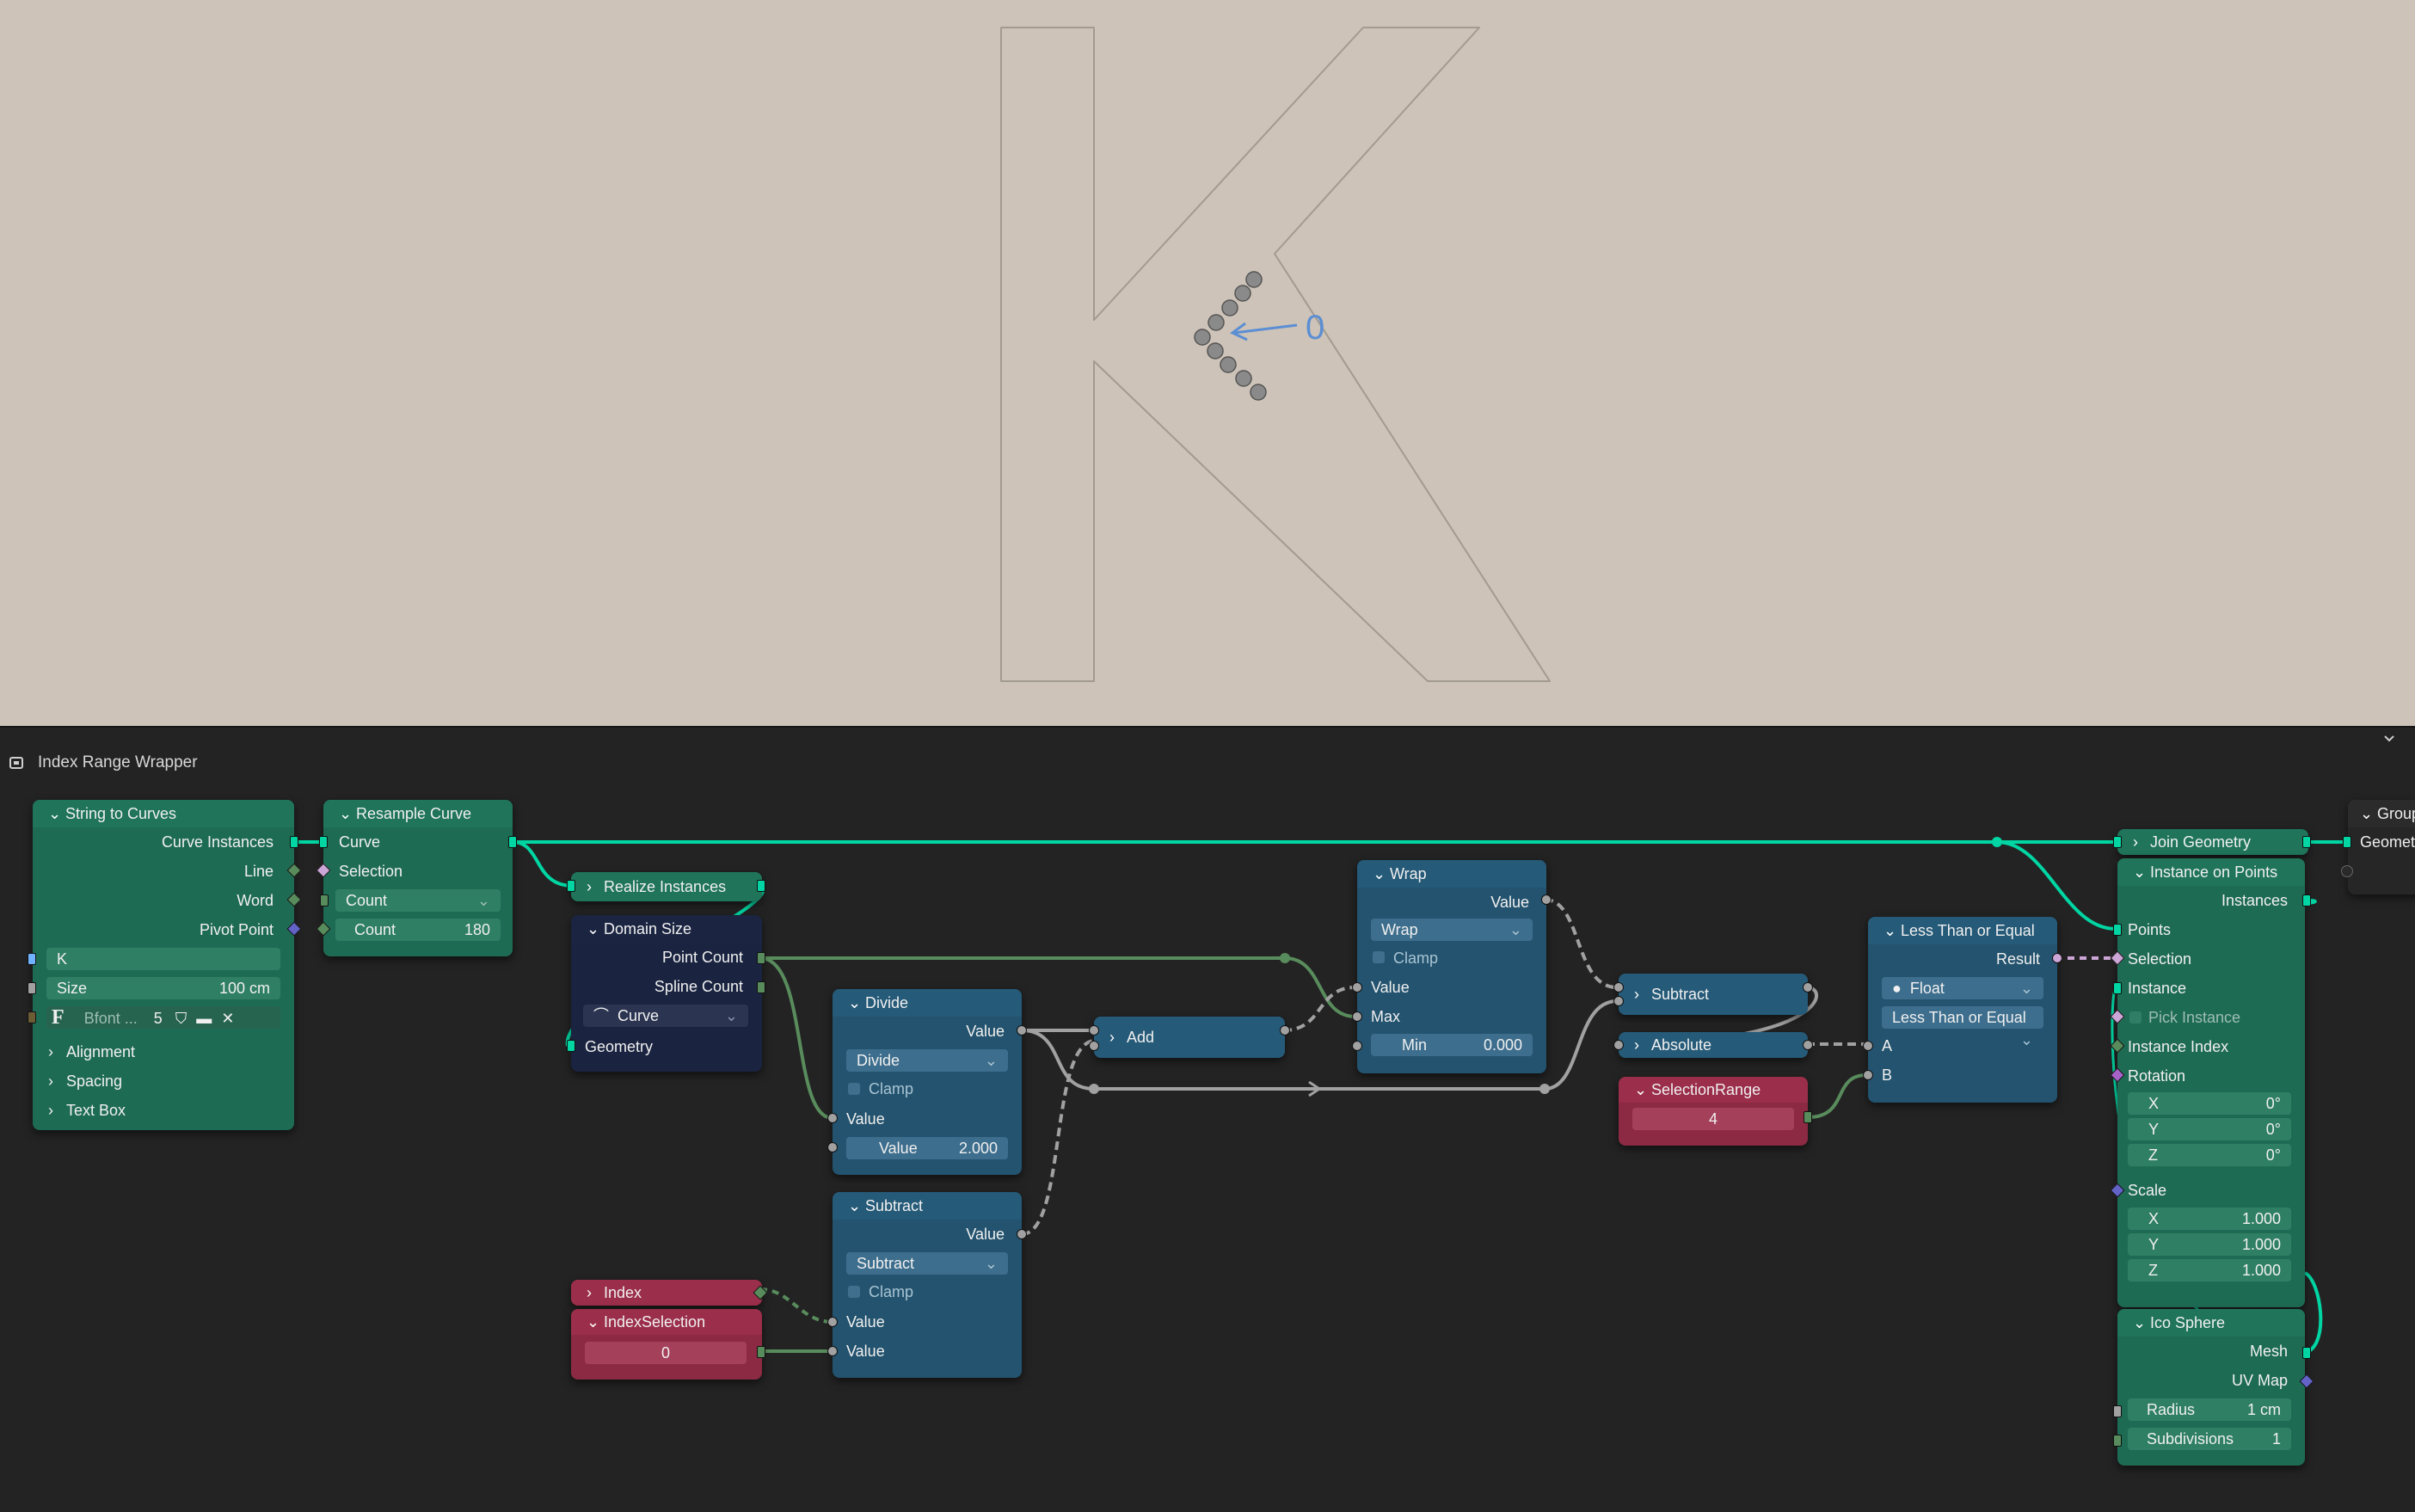  Describe the element at coordinates (2118, 1441) in the screenshot. I see `socket-subdivisions-in` at that location.